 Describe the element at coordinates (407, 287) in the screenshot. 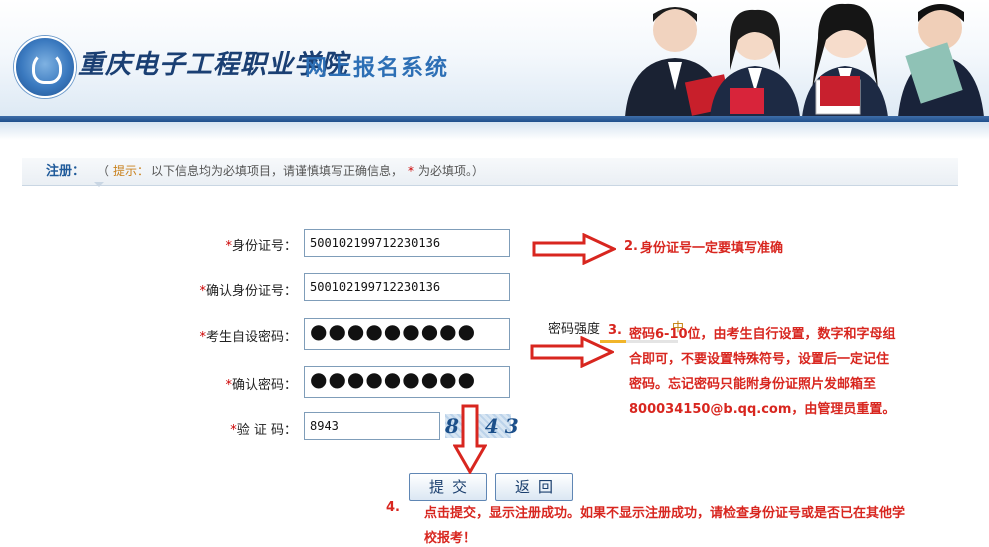

I see `confirm-id-input: 500102199712230136` at that location.